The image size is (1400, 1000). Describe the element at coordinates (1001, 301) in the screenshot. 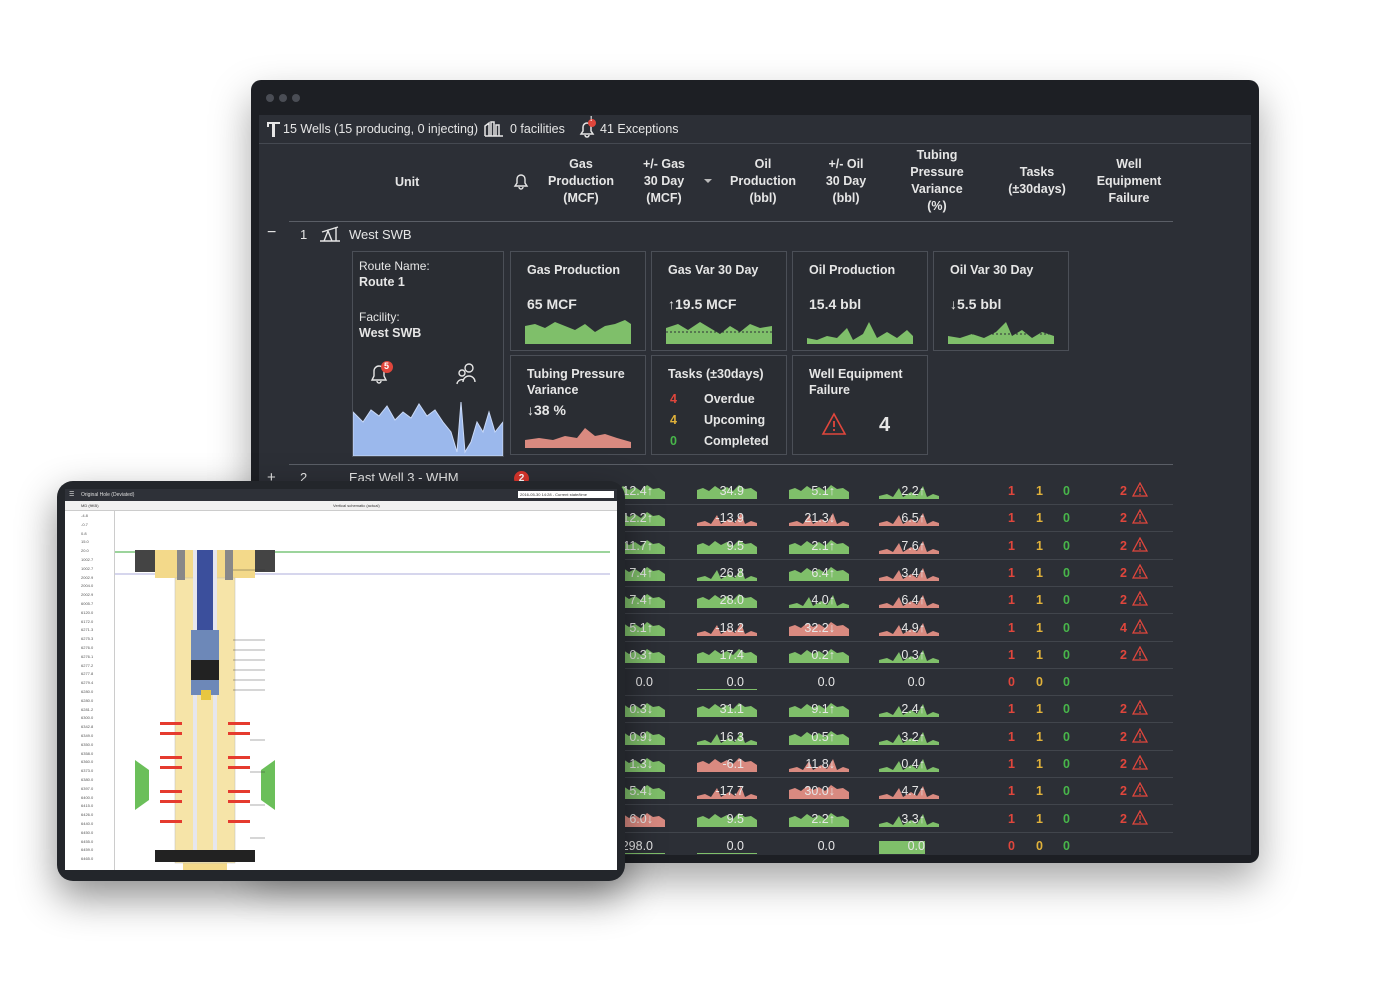

I see `oil-var-card: Oil Var 30 Day ↓5.5 bbl` at that location.